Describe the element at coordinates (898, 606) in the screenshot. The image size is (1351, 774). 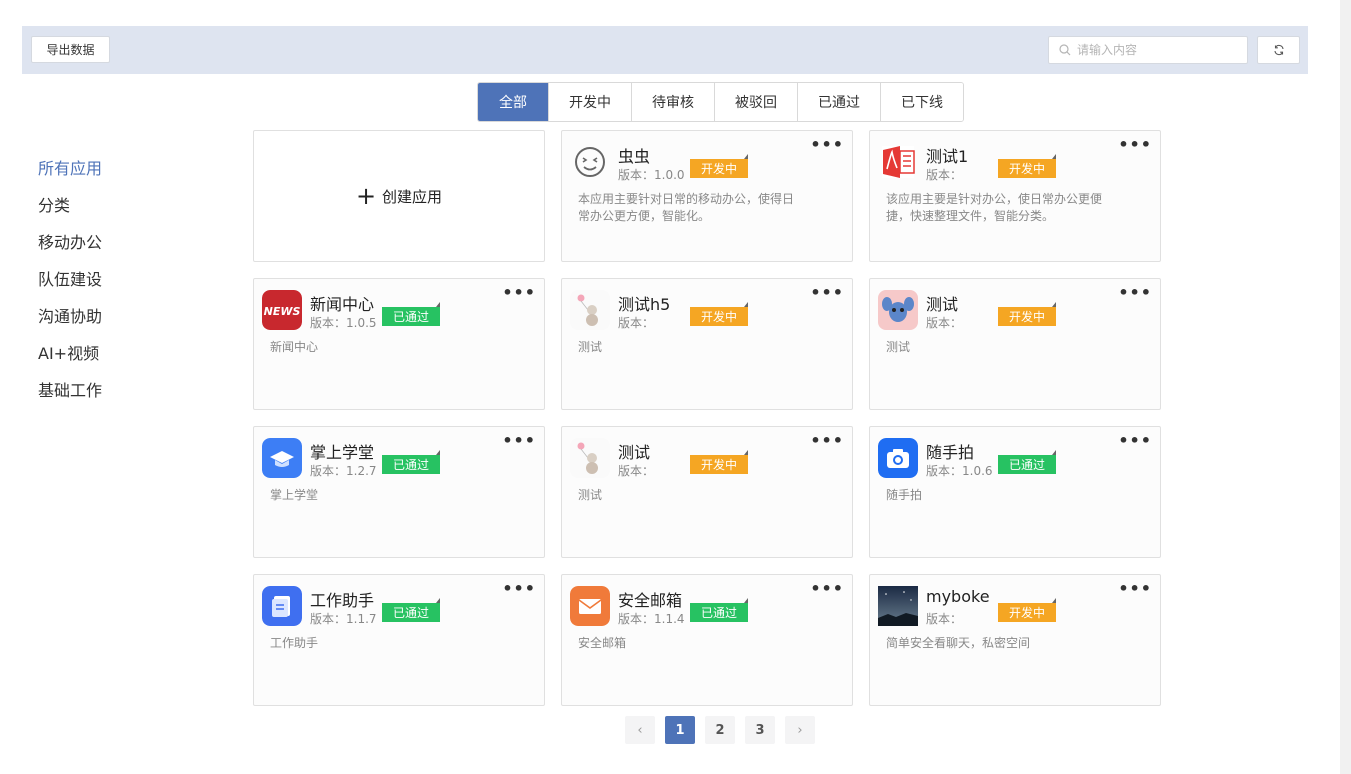
I see `night-sky-photo-icon` at that location.